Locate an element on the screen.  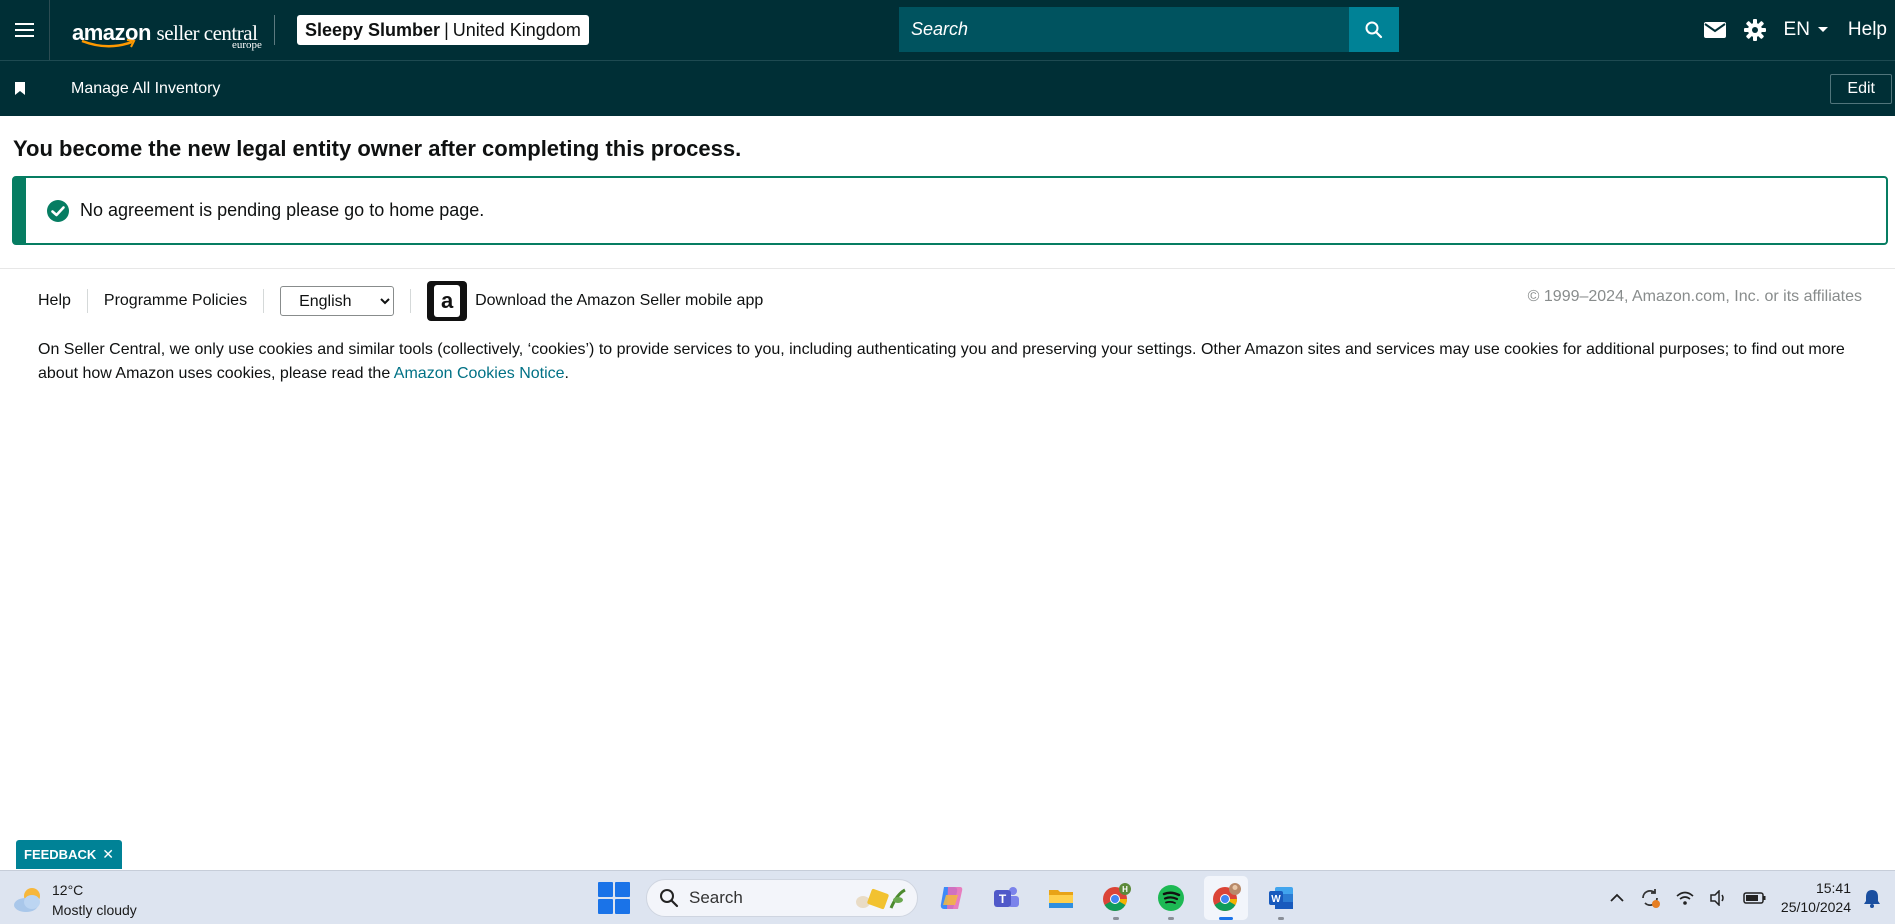
language-selector: EN is located at coordinates (1807, 30).